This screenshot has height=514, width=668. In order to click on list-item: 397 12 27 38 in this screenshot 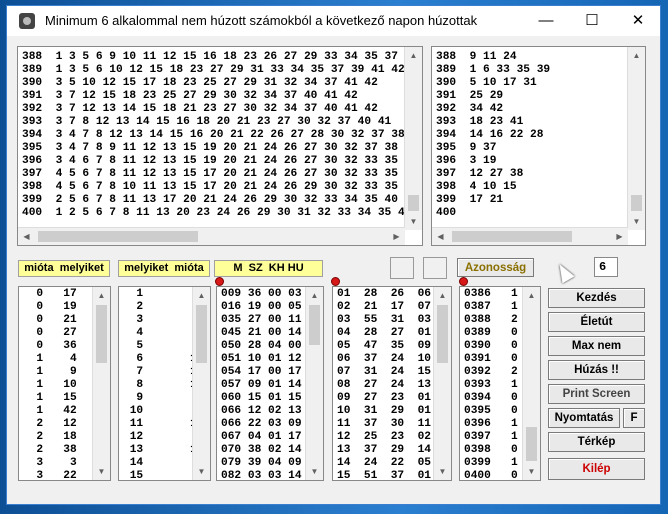, I will do `click(493, 174)`.